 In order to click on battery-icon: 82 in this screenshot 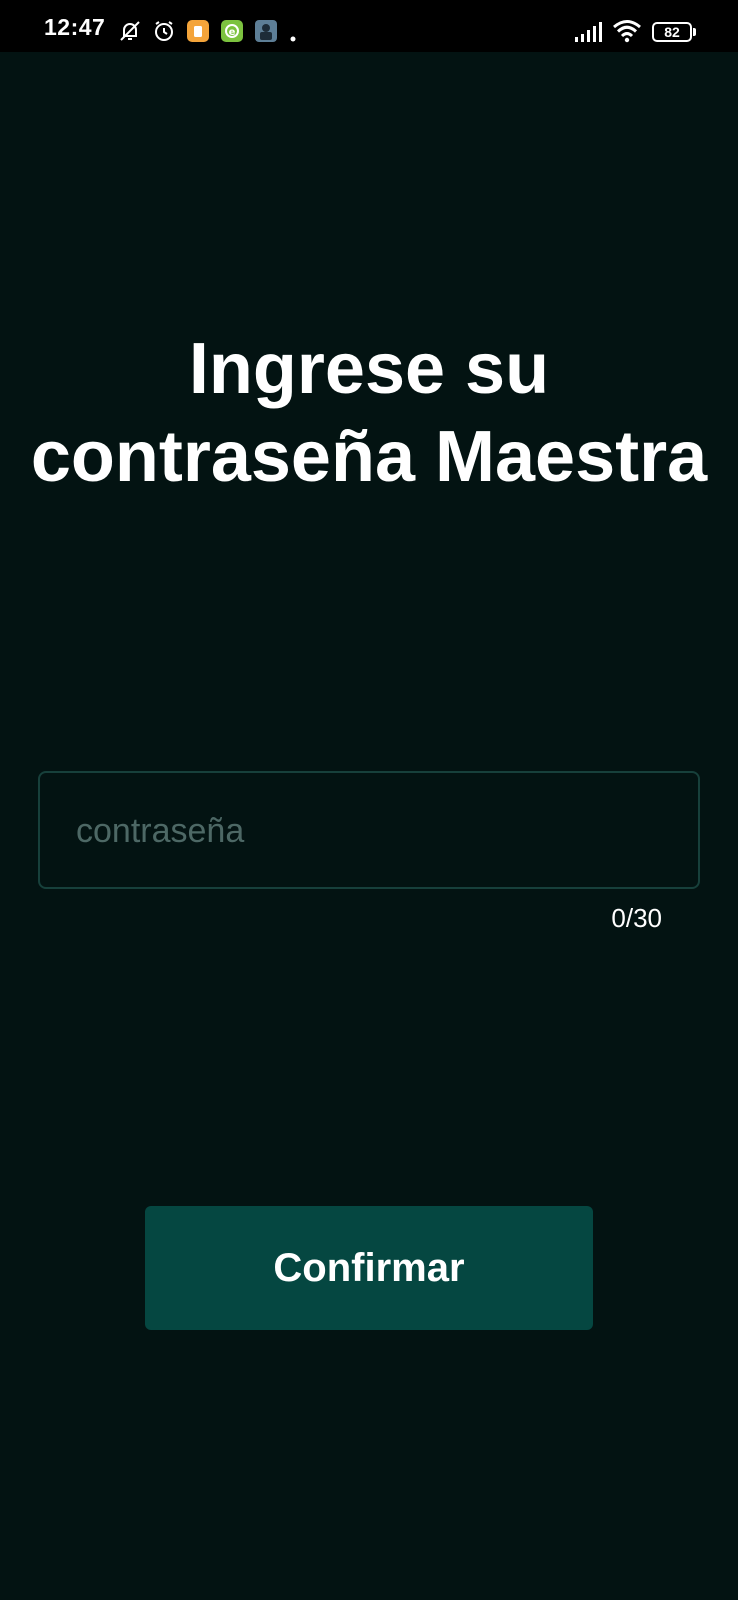, I will do `click(672, 32)`.